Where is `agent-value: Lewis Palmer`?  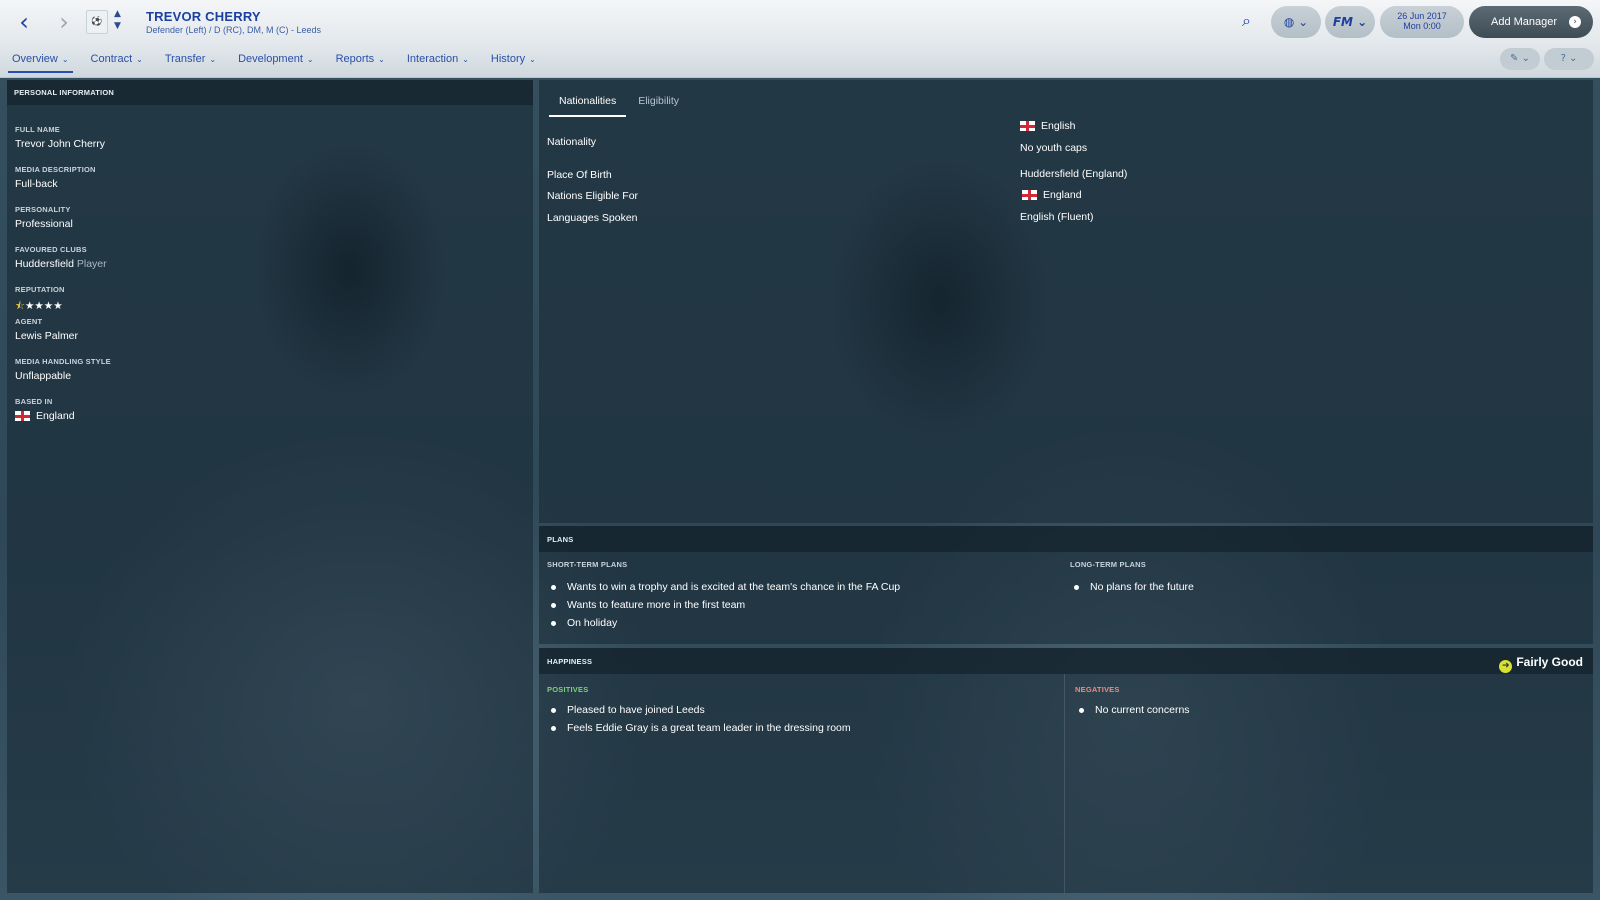
agent-value: Lewis Palmer is located at coordinates (46, 336).